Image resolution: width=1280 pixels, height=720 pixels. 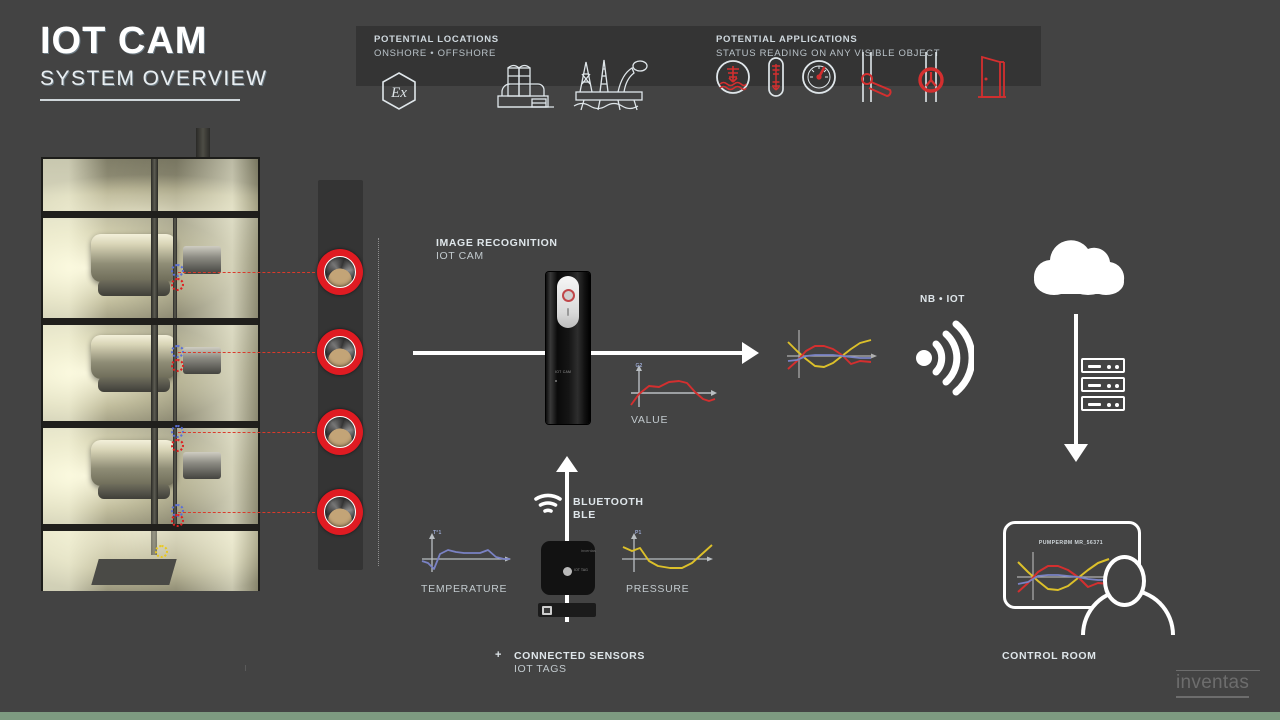 I want to click on flow-arrow-head, so click(x=750, y=353).